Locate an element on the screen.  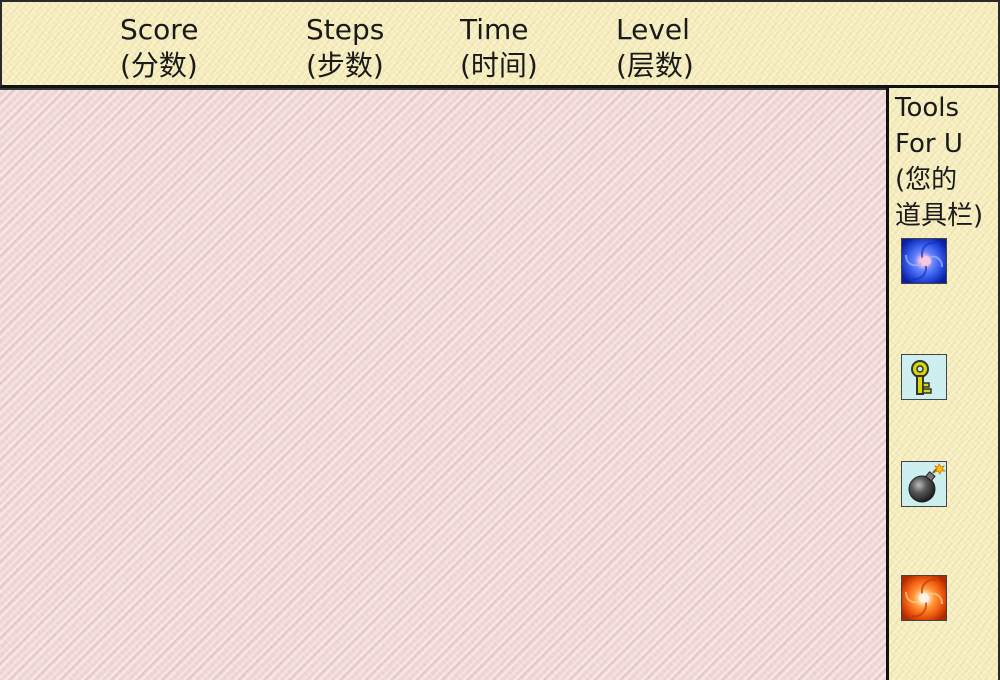
steps-label-cn: (步数) is located at coordinates (345, 65).